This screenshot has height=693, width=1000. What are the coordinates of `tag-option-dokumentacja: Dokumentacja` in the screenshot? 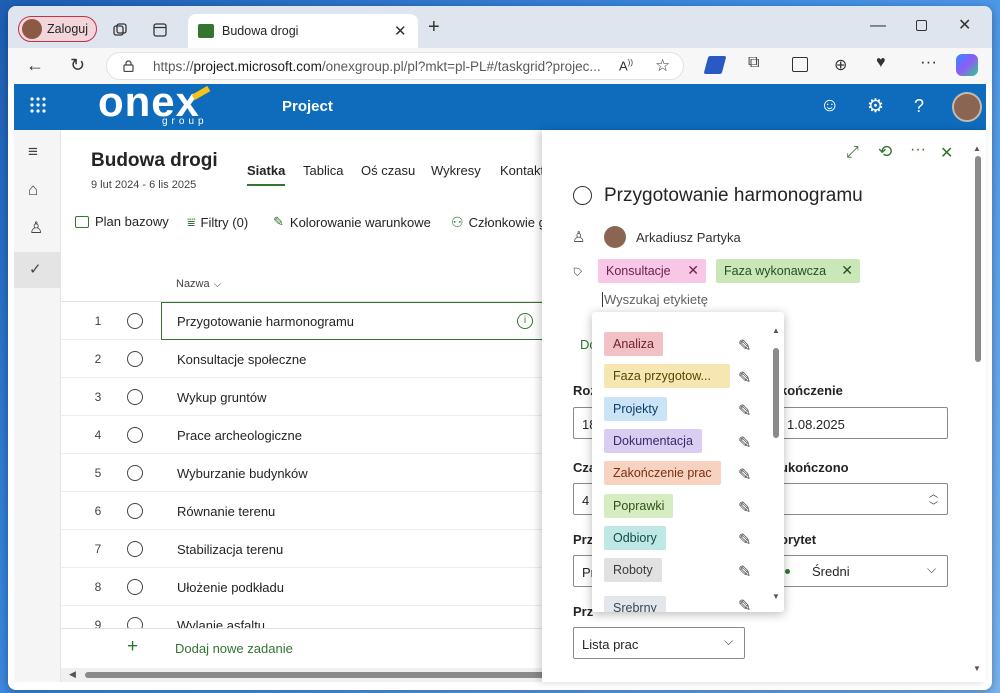 It's located at (653, 441).